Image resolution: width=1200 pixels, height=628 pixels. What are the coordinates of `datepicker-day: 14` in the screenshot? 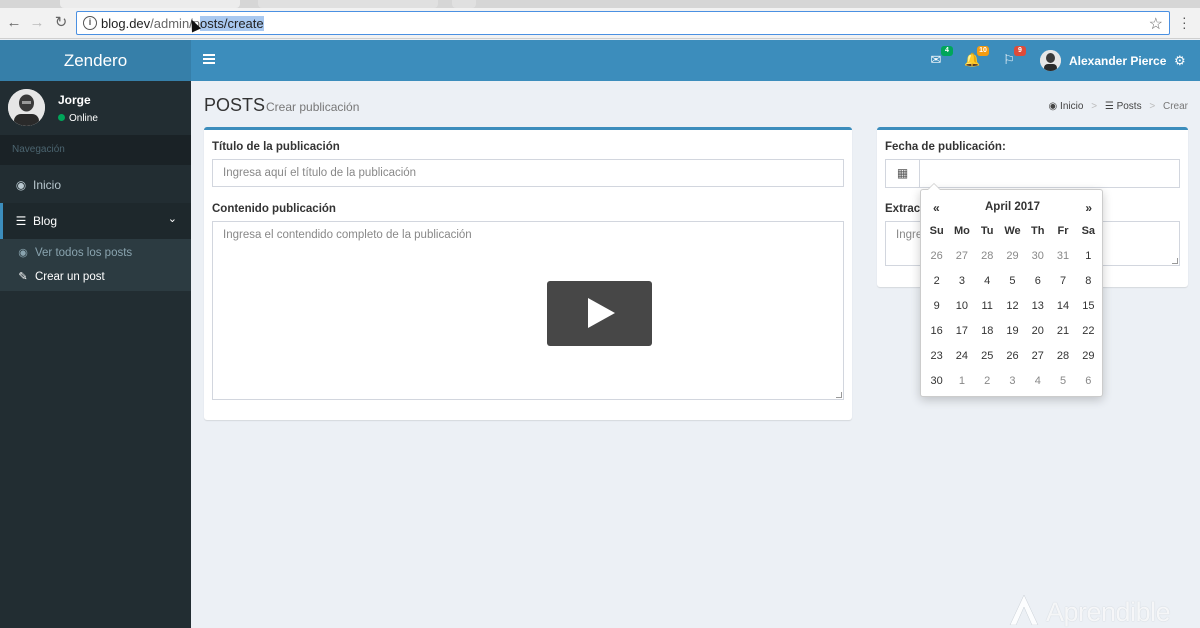 It's located at (1062, 308).